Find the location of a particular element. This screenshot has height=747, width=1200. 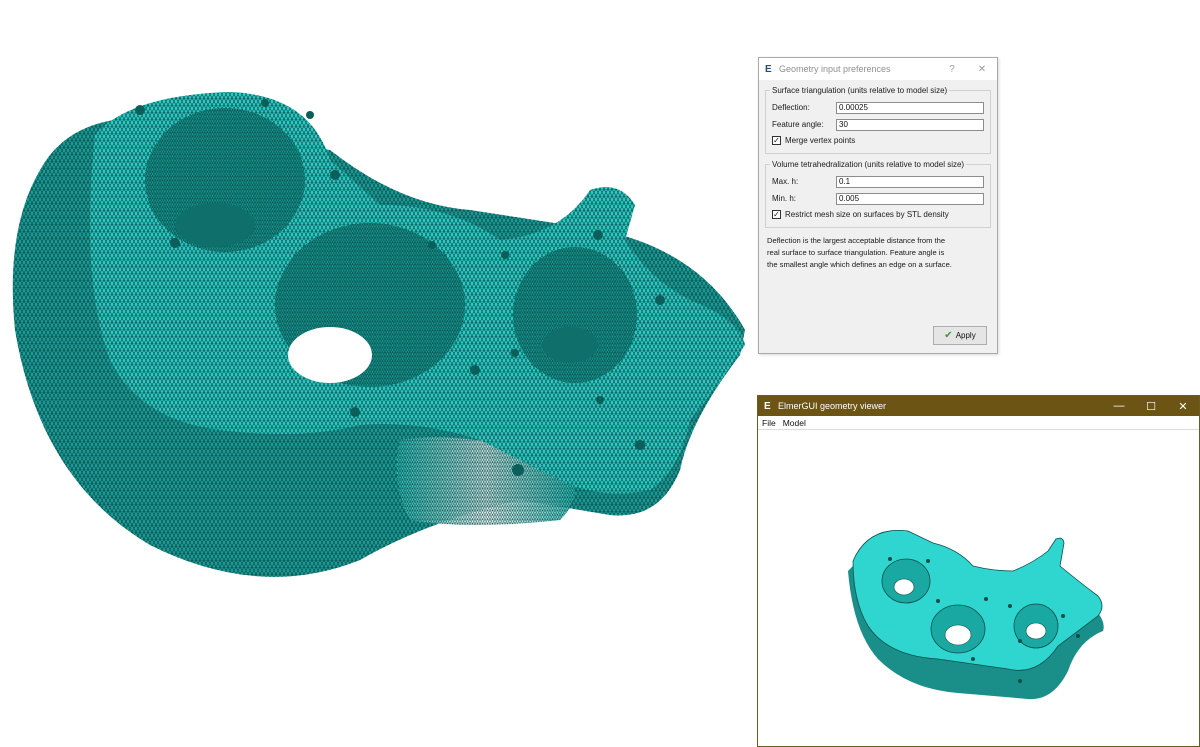

min-h-row: Min. h: is located at coordinates (878, 198).